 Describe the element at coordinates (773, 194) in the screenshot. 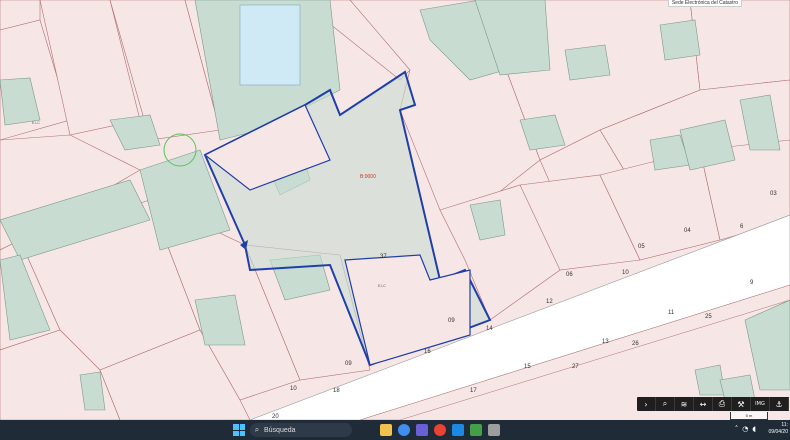

I see `parcel-label: 03` at that location.